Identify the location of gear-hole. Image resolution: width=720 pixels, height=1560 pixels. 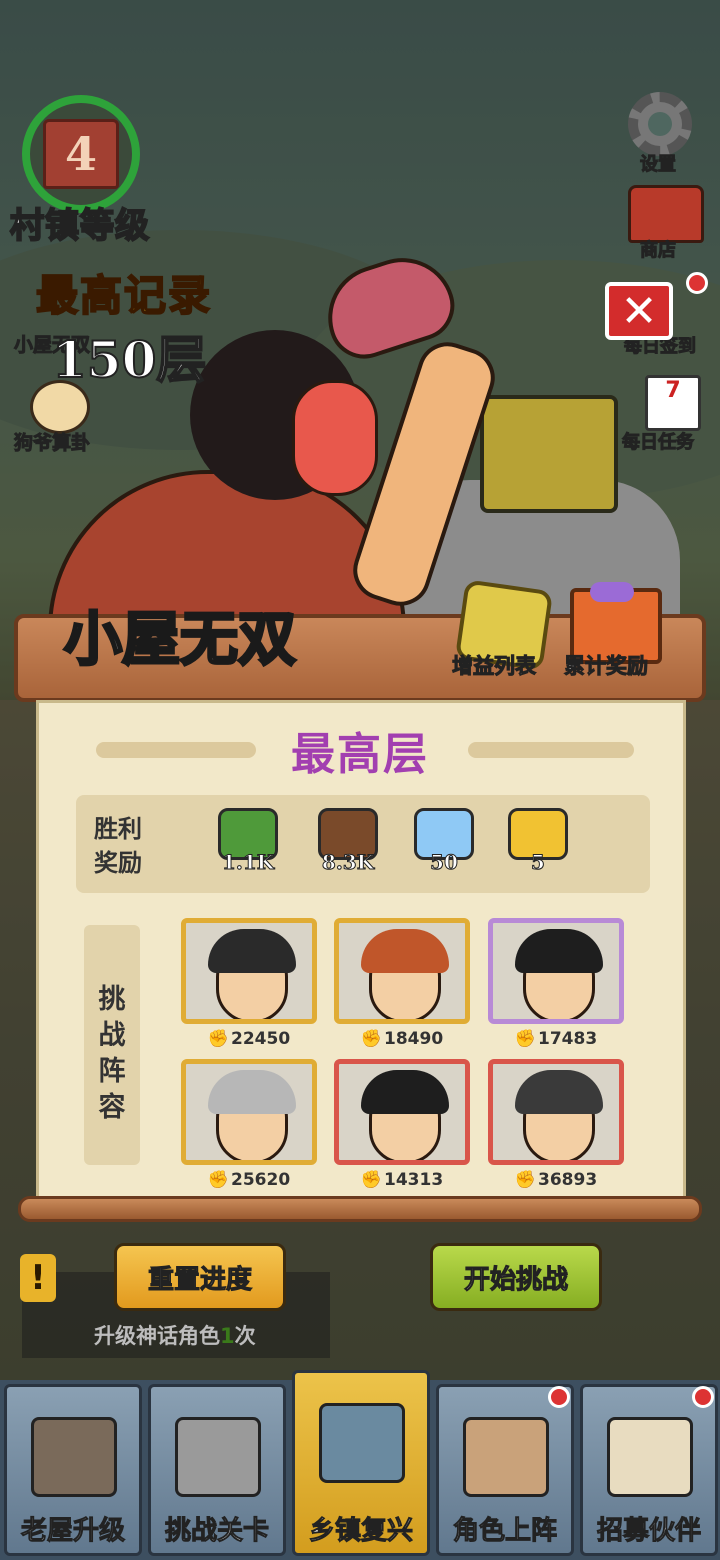
(660, 124).